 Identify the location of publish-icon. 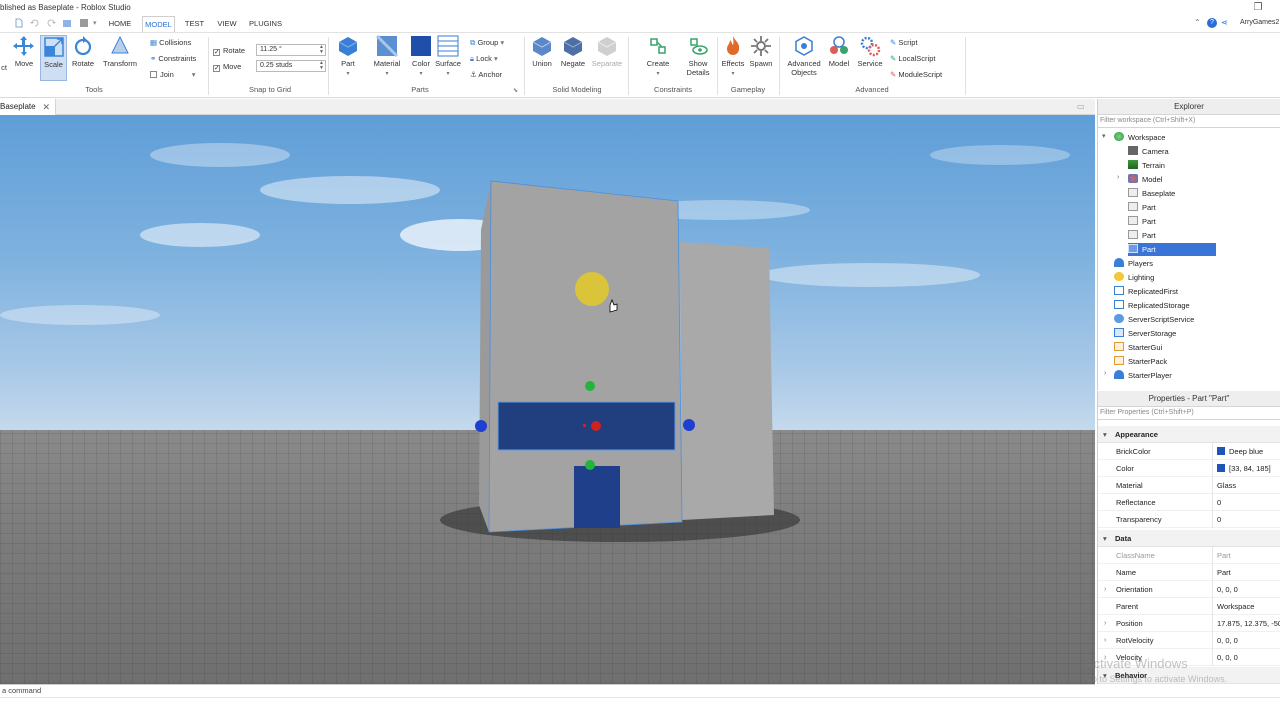
(67, 23).